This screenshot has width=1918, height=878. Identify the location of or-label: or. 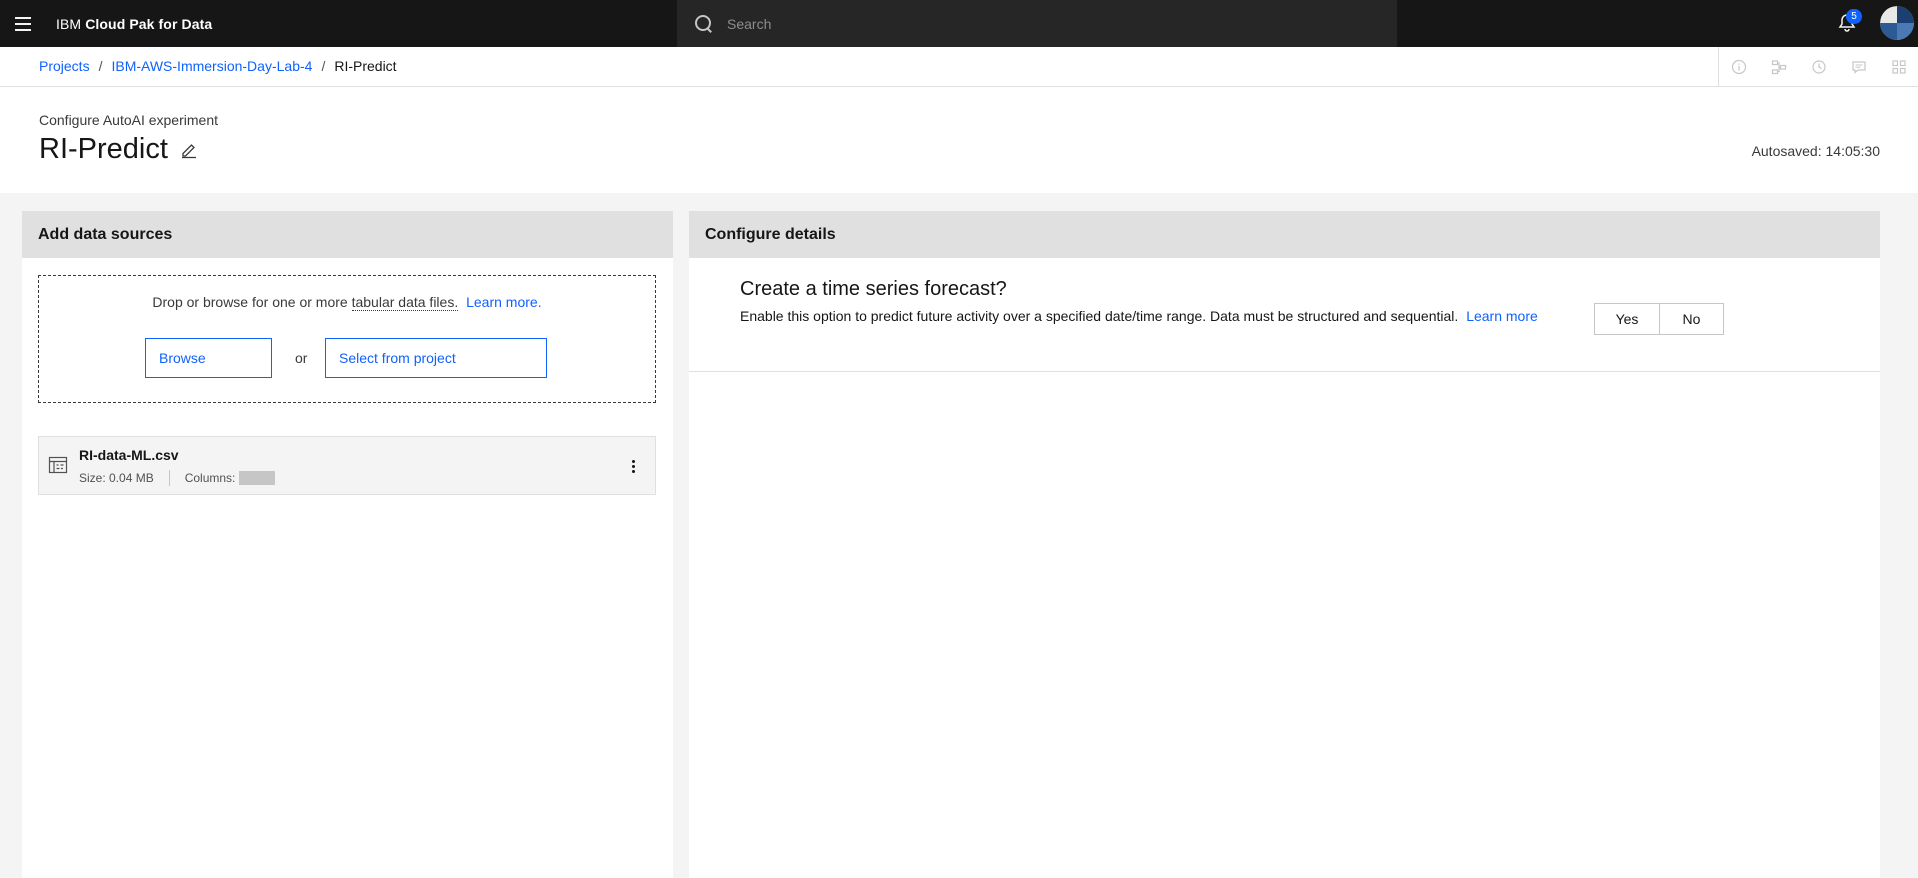
(301, 358).